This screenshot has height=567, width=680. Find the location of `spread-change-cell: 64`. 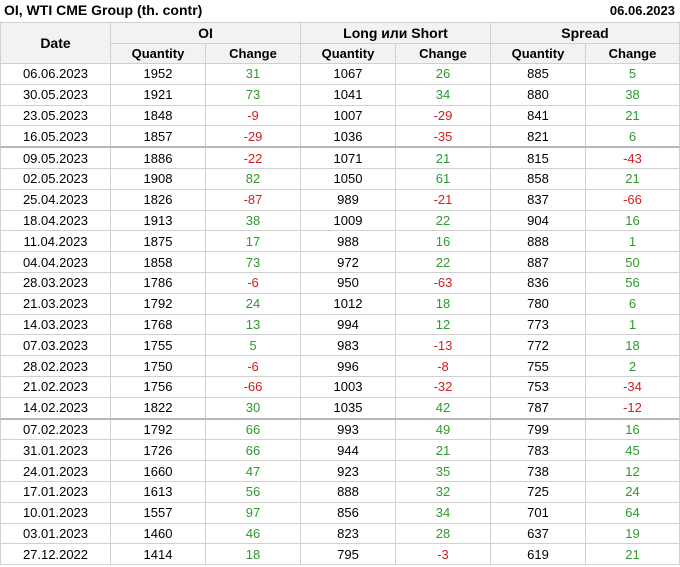

spread-change-cell: 64 is located at coordinates (632, 512).